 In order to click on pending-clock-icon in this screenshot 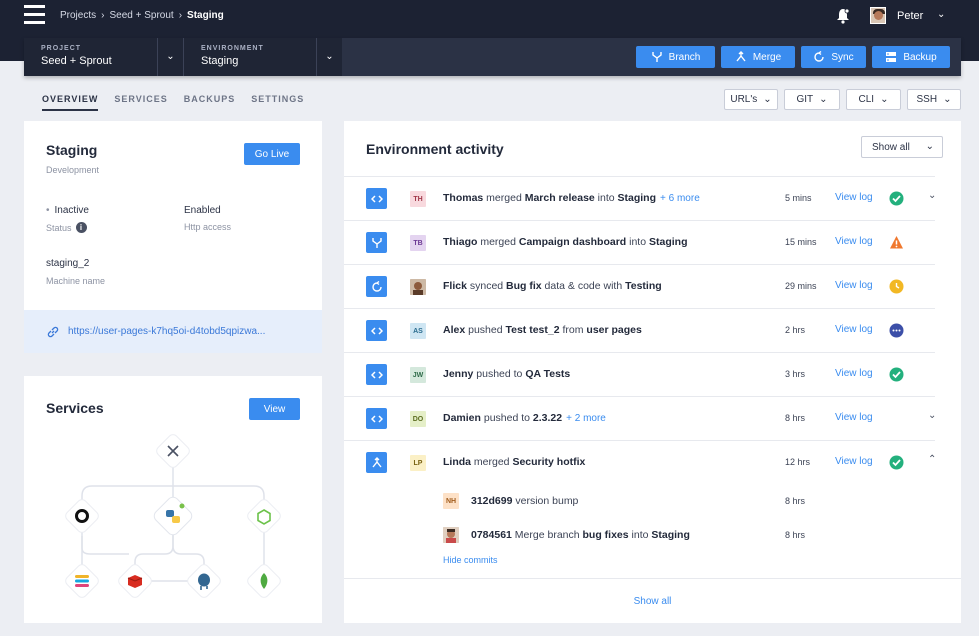, I will do `click(896, 286)`.